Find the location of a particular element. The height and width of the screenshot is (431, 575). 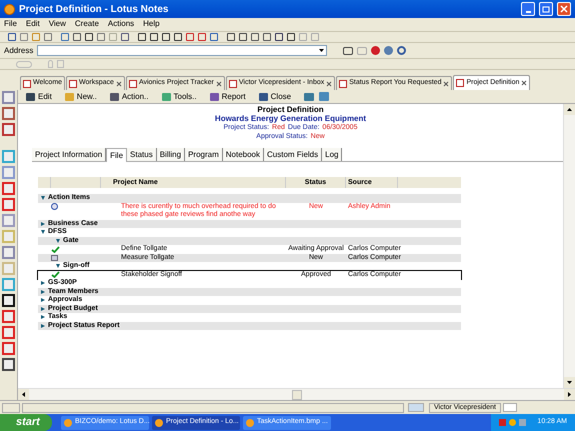

content-tab: Notebook is located at coordinates (243, 154).